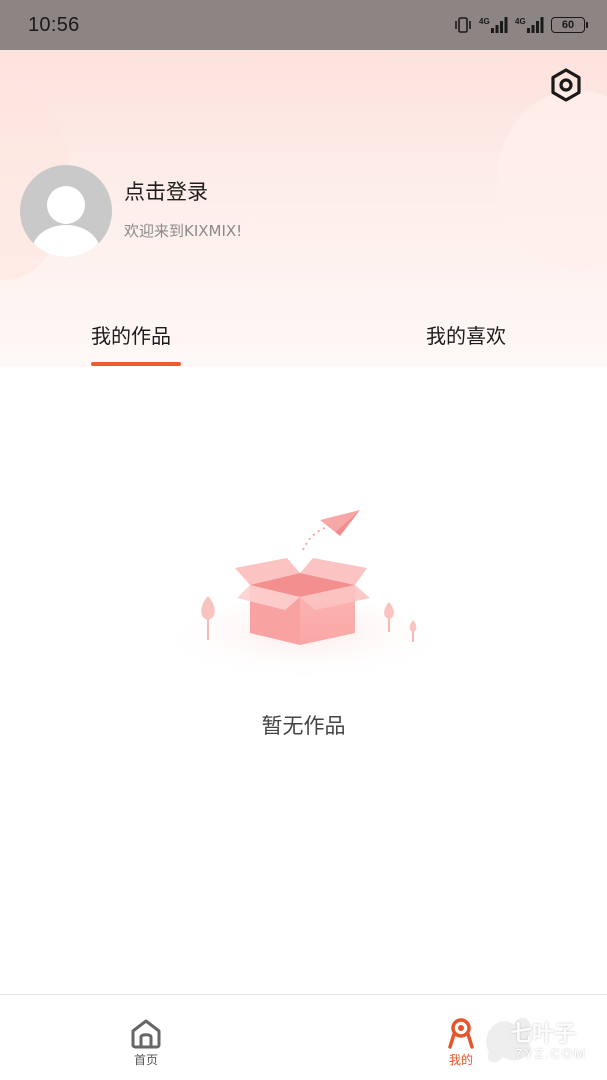  What do you see at coordinates (461, 1033) in the screenshot?
I see `mine-icon` at bounding box center [461, 1033].